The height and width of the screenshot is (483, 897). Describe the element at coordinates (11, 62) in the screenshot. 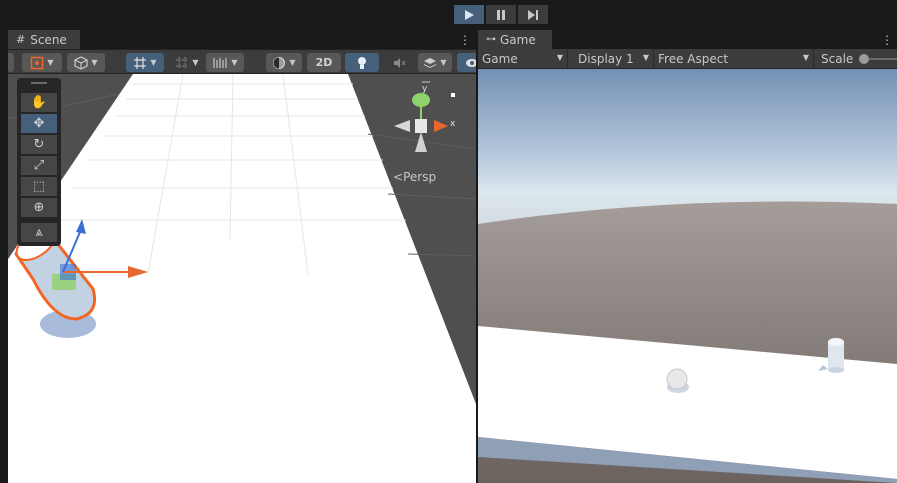

I see `toolbar-overflow-handle` at that location.